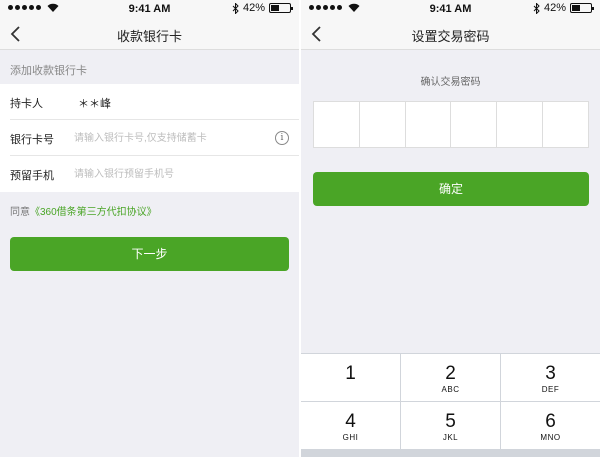 Image resolution: width=600 pixels, height=457 pixels. What do you see at coordinates (450, 425) in the screenshot?
I see `key-5: 5 JKL` at bounding box center [450, 425].